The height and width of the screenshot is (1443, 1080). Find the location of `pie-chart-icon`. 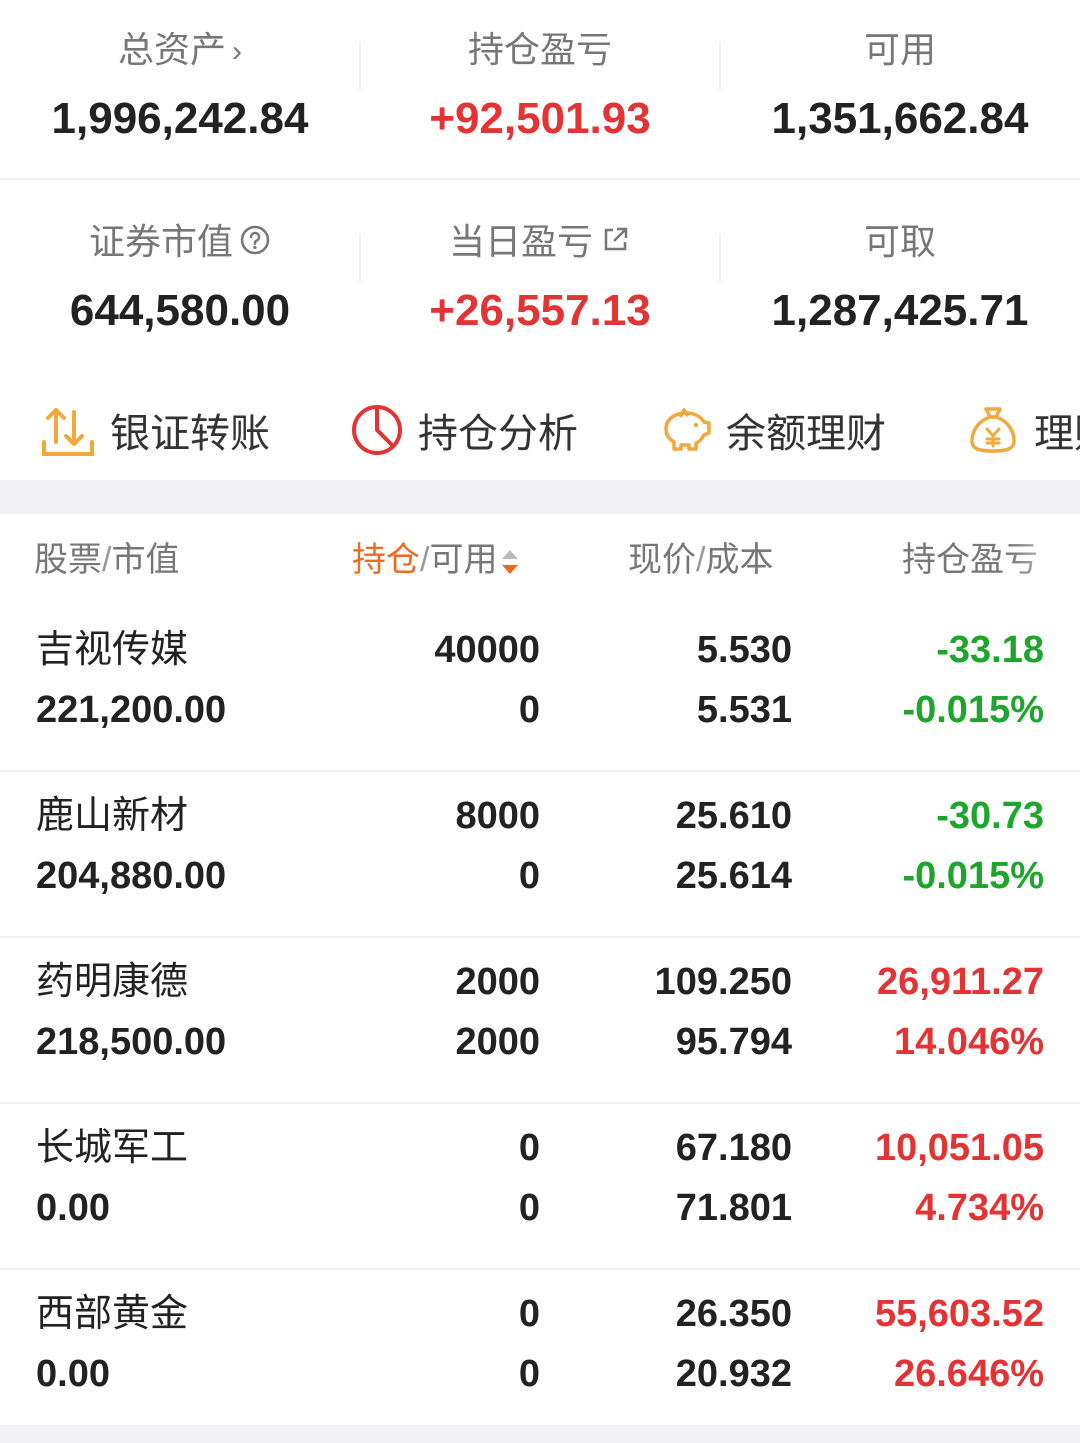

pie-chart-icon is located at coordinates (377, 430).